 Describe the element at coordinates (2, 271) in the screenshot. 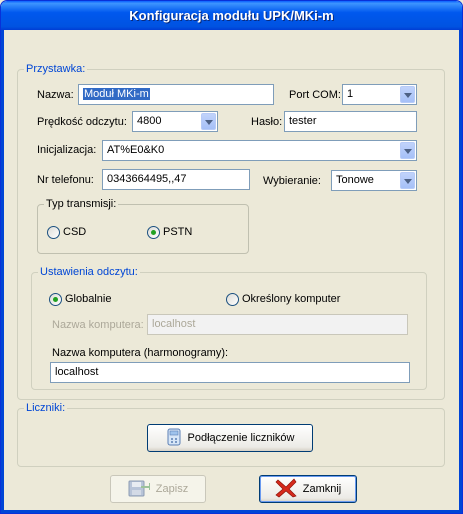

I see `window-frame-left` at that location.